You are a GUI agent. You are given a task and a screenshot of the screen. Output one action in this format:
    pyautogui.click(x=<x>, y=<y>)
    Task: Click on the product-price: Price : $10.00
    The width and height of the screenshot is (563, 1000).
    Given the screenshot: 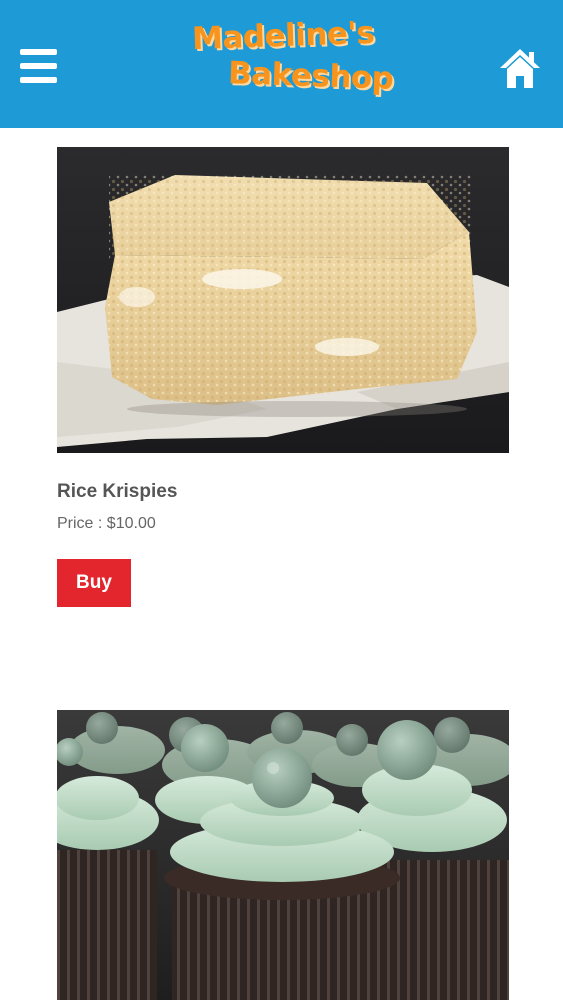 What is the action you would take?
    pyautogui.click(x=106, y=524)
    